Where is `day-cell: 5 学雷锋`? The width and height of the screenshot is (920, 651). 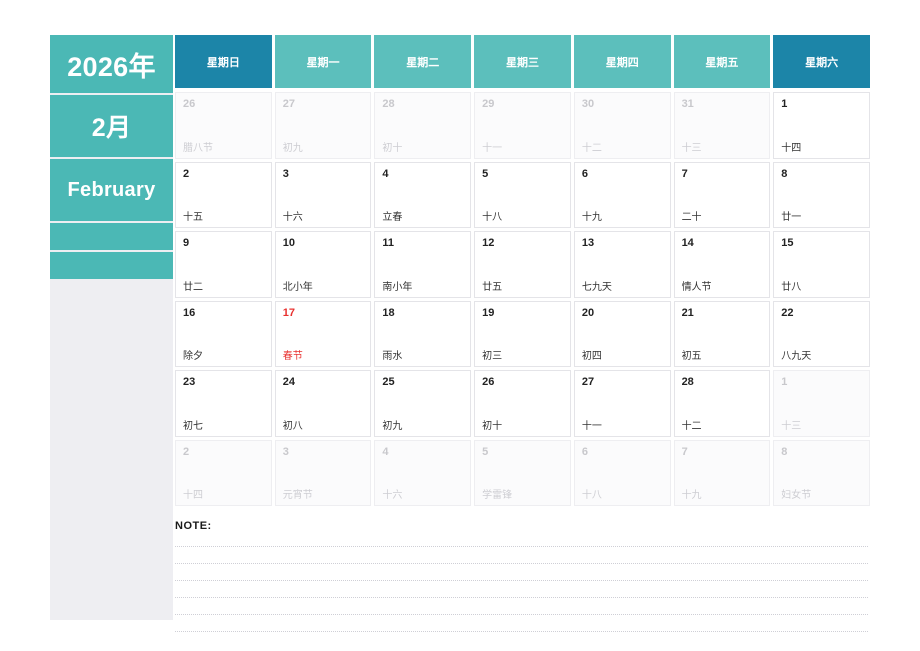 day-cell: 5 学雷锋 is located at coordinates (522, 472).